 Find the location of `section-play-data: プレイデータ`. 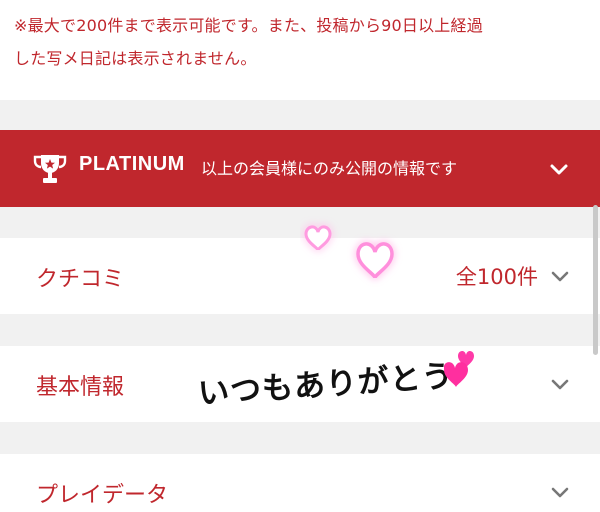

section-play-data: プレイデータ is located at coordinates (300, 483).